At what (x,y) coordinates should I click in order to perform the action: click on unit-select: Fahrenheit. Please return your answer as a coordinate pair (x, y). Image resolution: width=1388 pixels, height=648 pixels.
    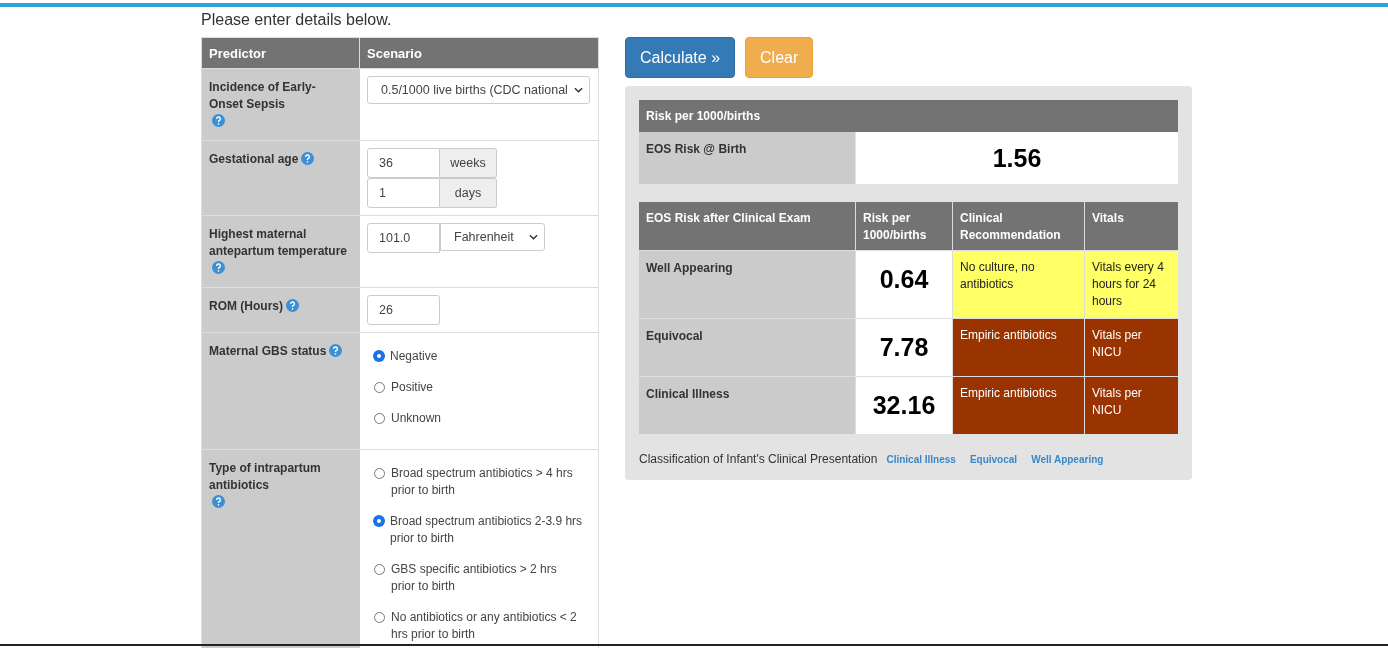
    Looking at the image, I should click on (492, 237).